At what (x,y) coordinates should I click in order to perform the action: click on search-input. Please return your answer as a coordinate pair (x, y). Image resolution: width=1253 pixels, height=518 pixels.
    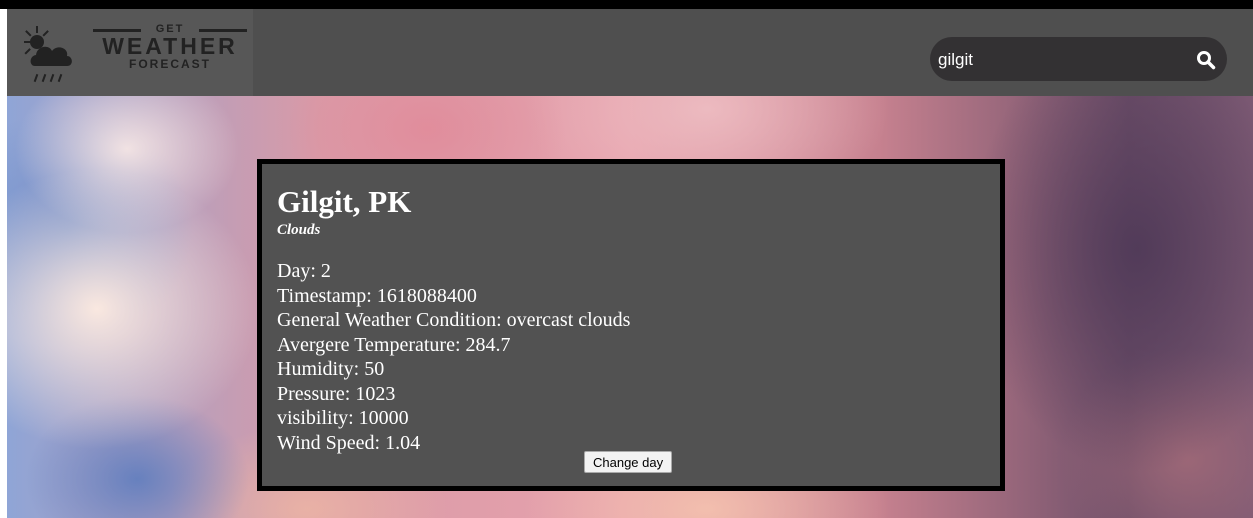
    Looking at the image, I should click on (1058, 60).